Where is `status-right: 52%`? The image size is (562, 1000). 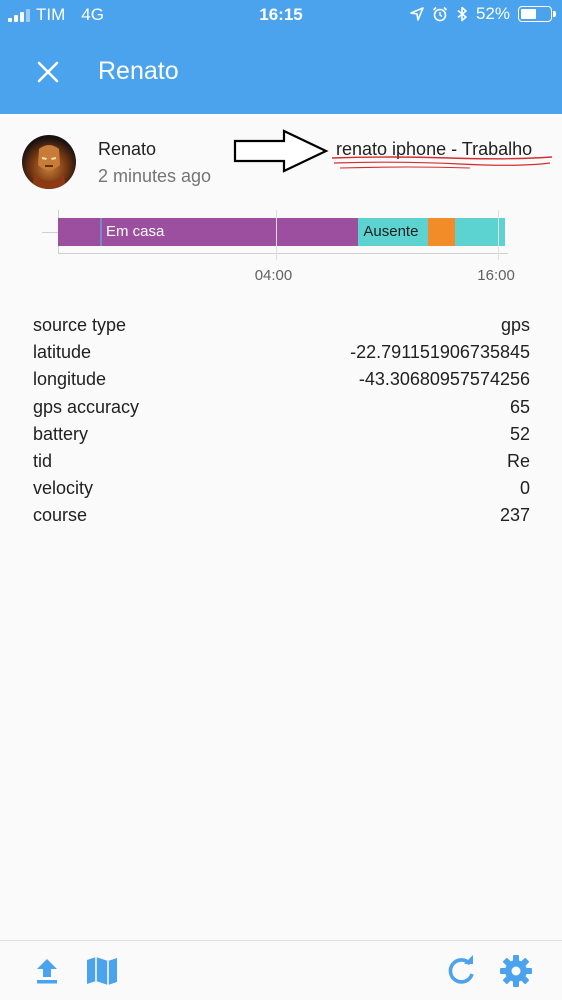
status-right: 52% is located at coordinates (483, 14).